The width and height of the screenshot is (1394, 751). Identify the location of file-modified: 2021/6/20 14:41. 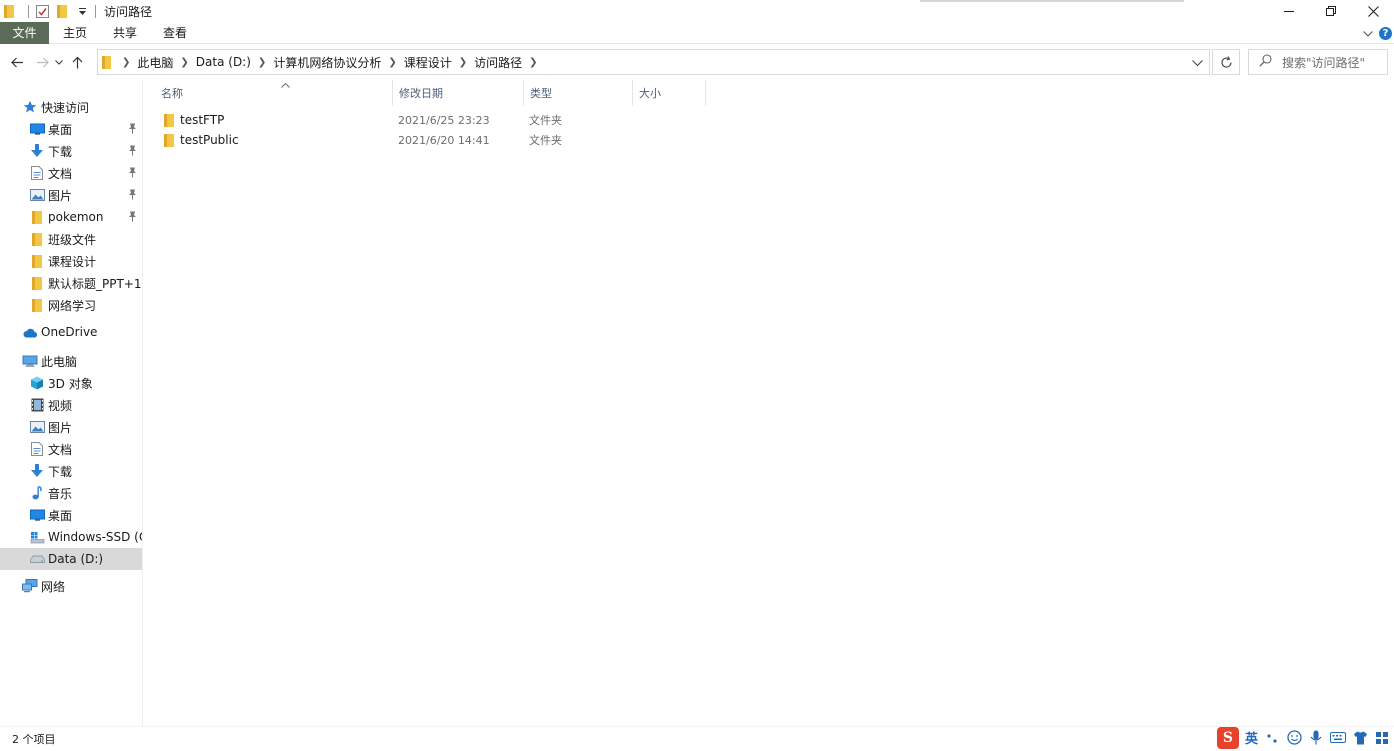
(444, 140).